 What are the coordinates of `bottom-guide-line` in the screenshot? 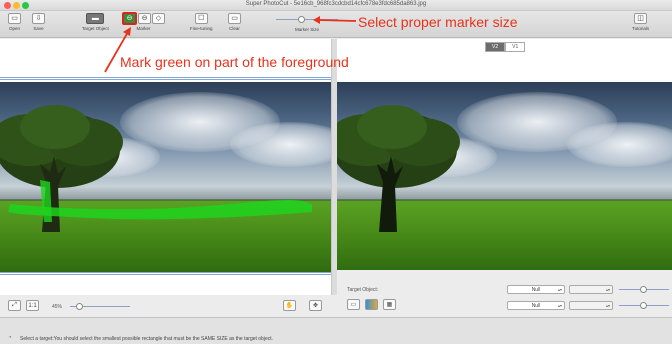 It's located at (165, 272).